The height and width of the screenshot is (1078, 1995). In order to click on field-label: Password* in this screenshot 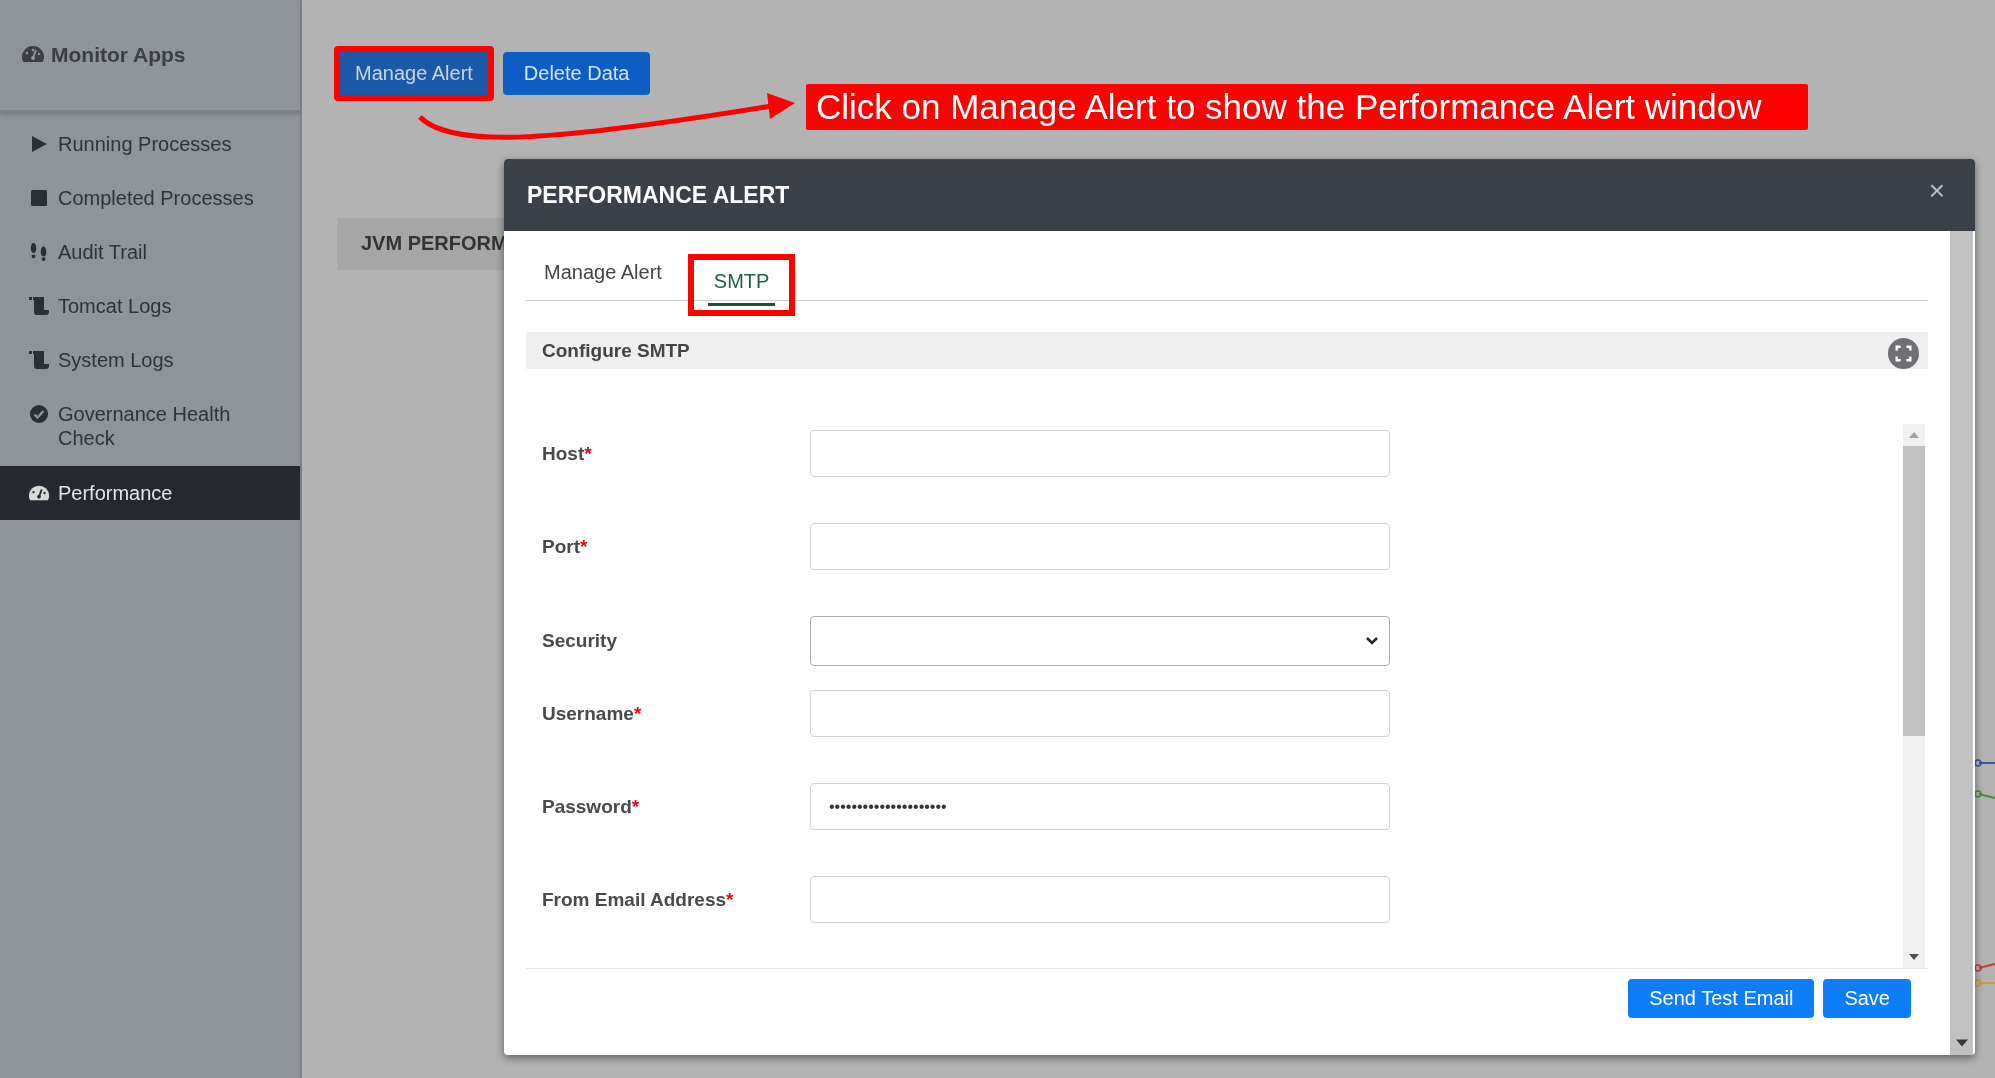, I will do `click(591, 806)`.